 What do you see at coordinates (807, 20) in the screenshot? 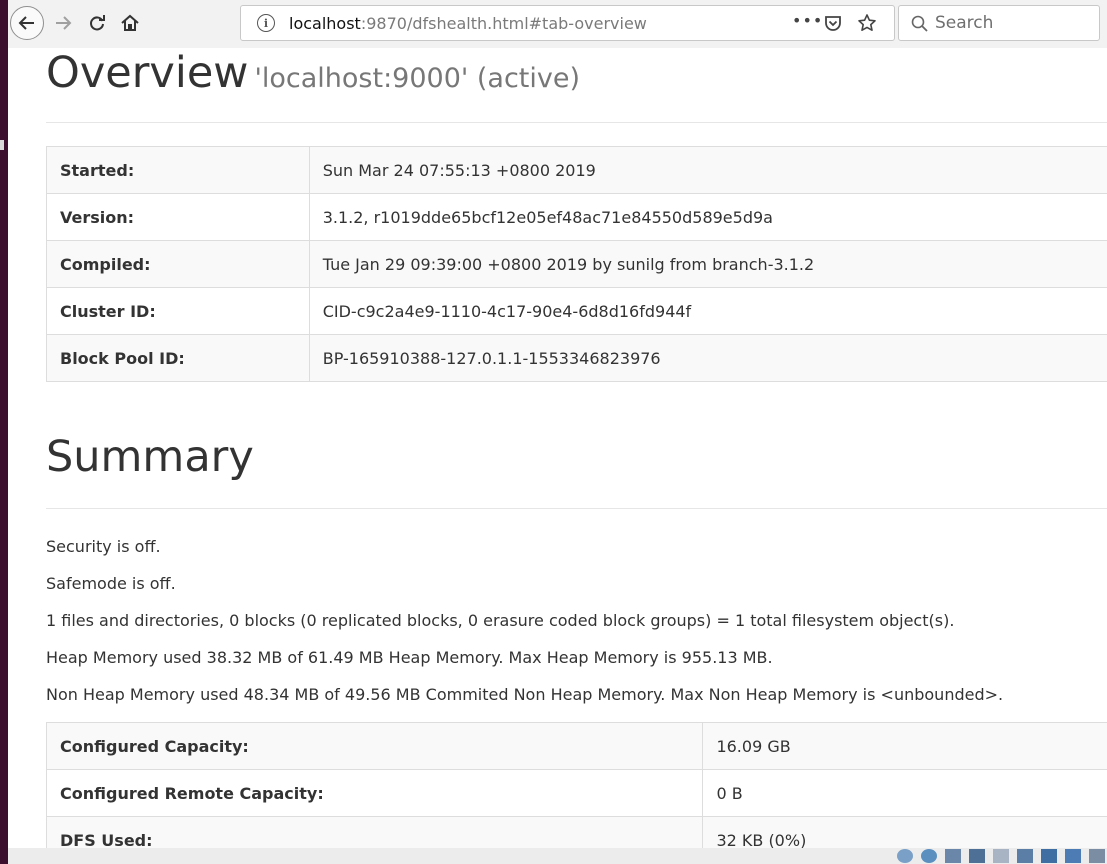
I see `page-actions-button: •••` at bounding box center [807, 20].